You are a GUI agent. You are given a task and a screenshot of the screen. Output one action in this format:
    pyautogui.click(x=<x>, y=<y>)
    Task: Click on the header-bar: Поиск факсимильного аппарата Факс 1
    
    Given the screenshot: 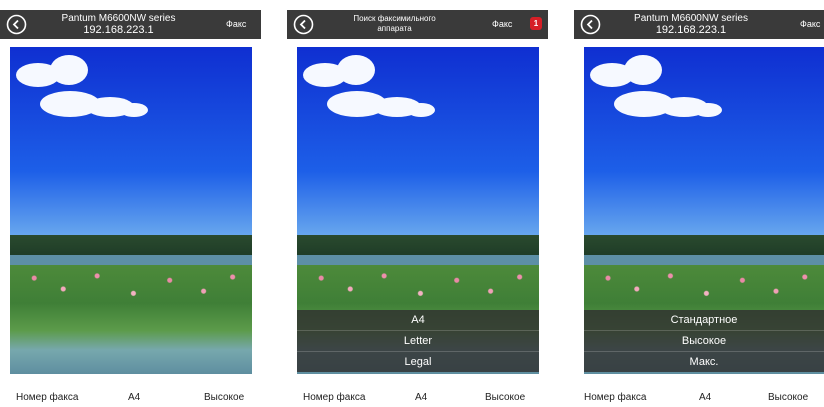 What is the action you would take?
    pyautogui.click(x=417, y=24)
    